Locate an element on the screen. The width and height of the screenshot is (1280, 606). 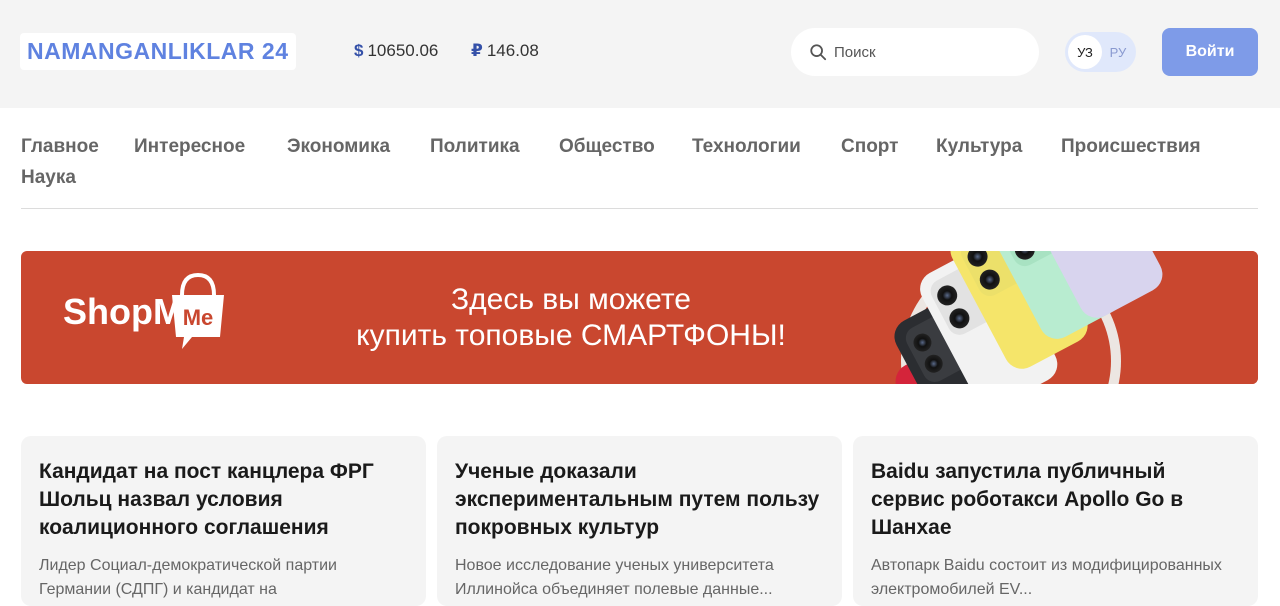
svg-text: Me is located at coordinates (198, 317).